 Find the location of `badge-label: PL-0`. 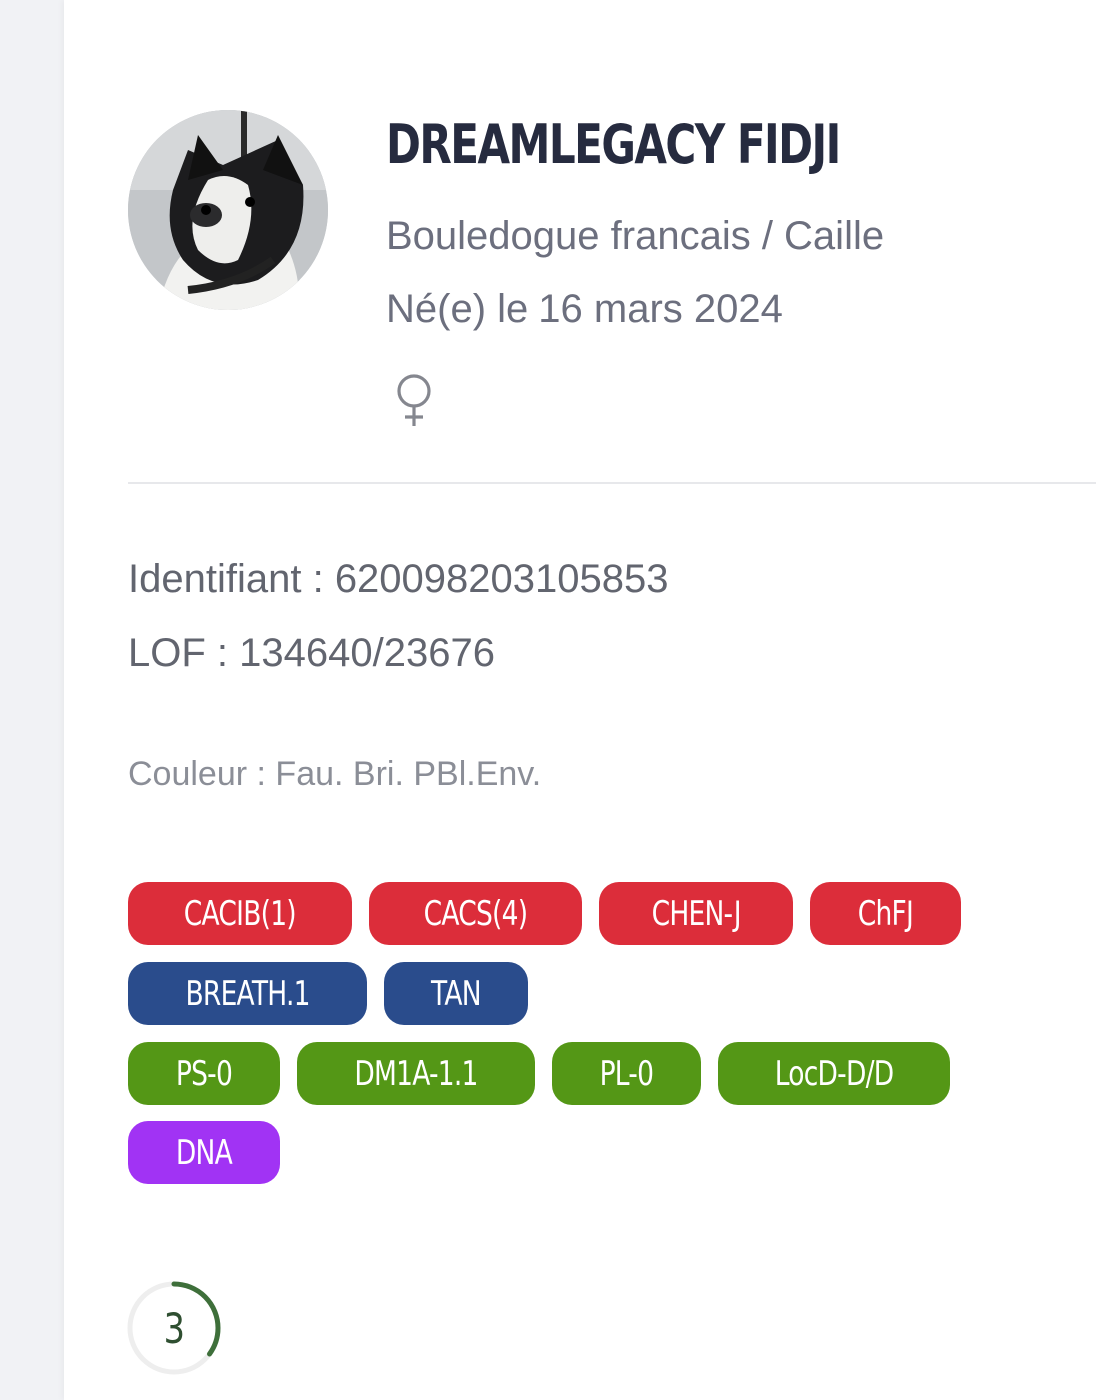

badge-label: PL-0 is located at coordinates (626, 1073).